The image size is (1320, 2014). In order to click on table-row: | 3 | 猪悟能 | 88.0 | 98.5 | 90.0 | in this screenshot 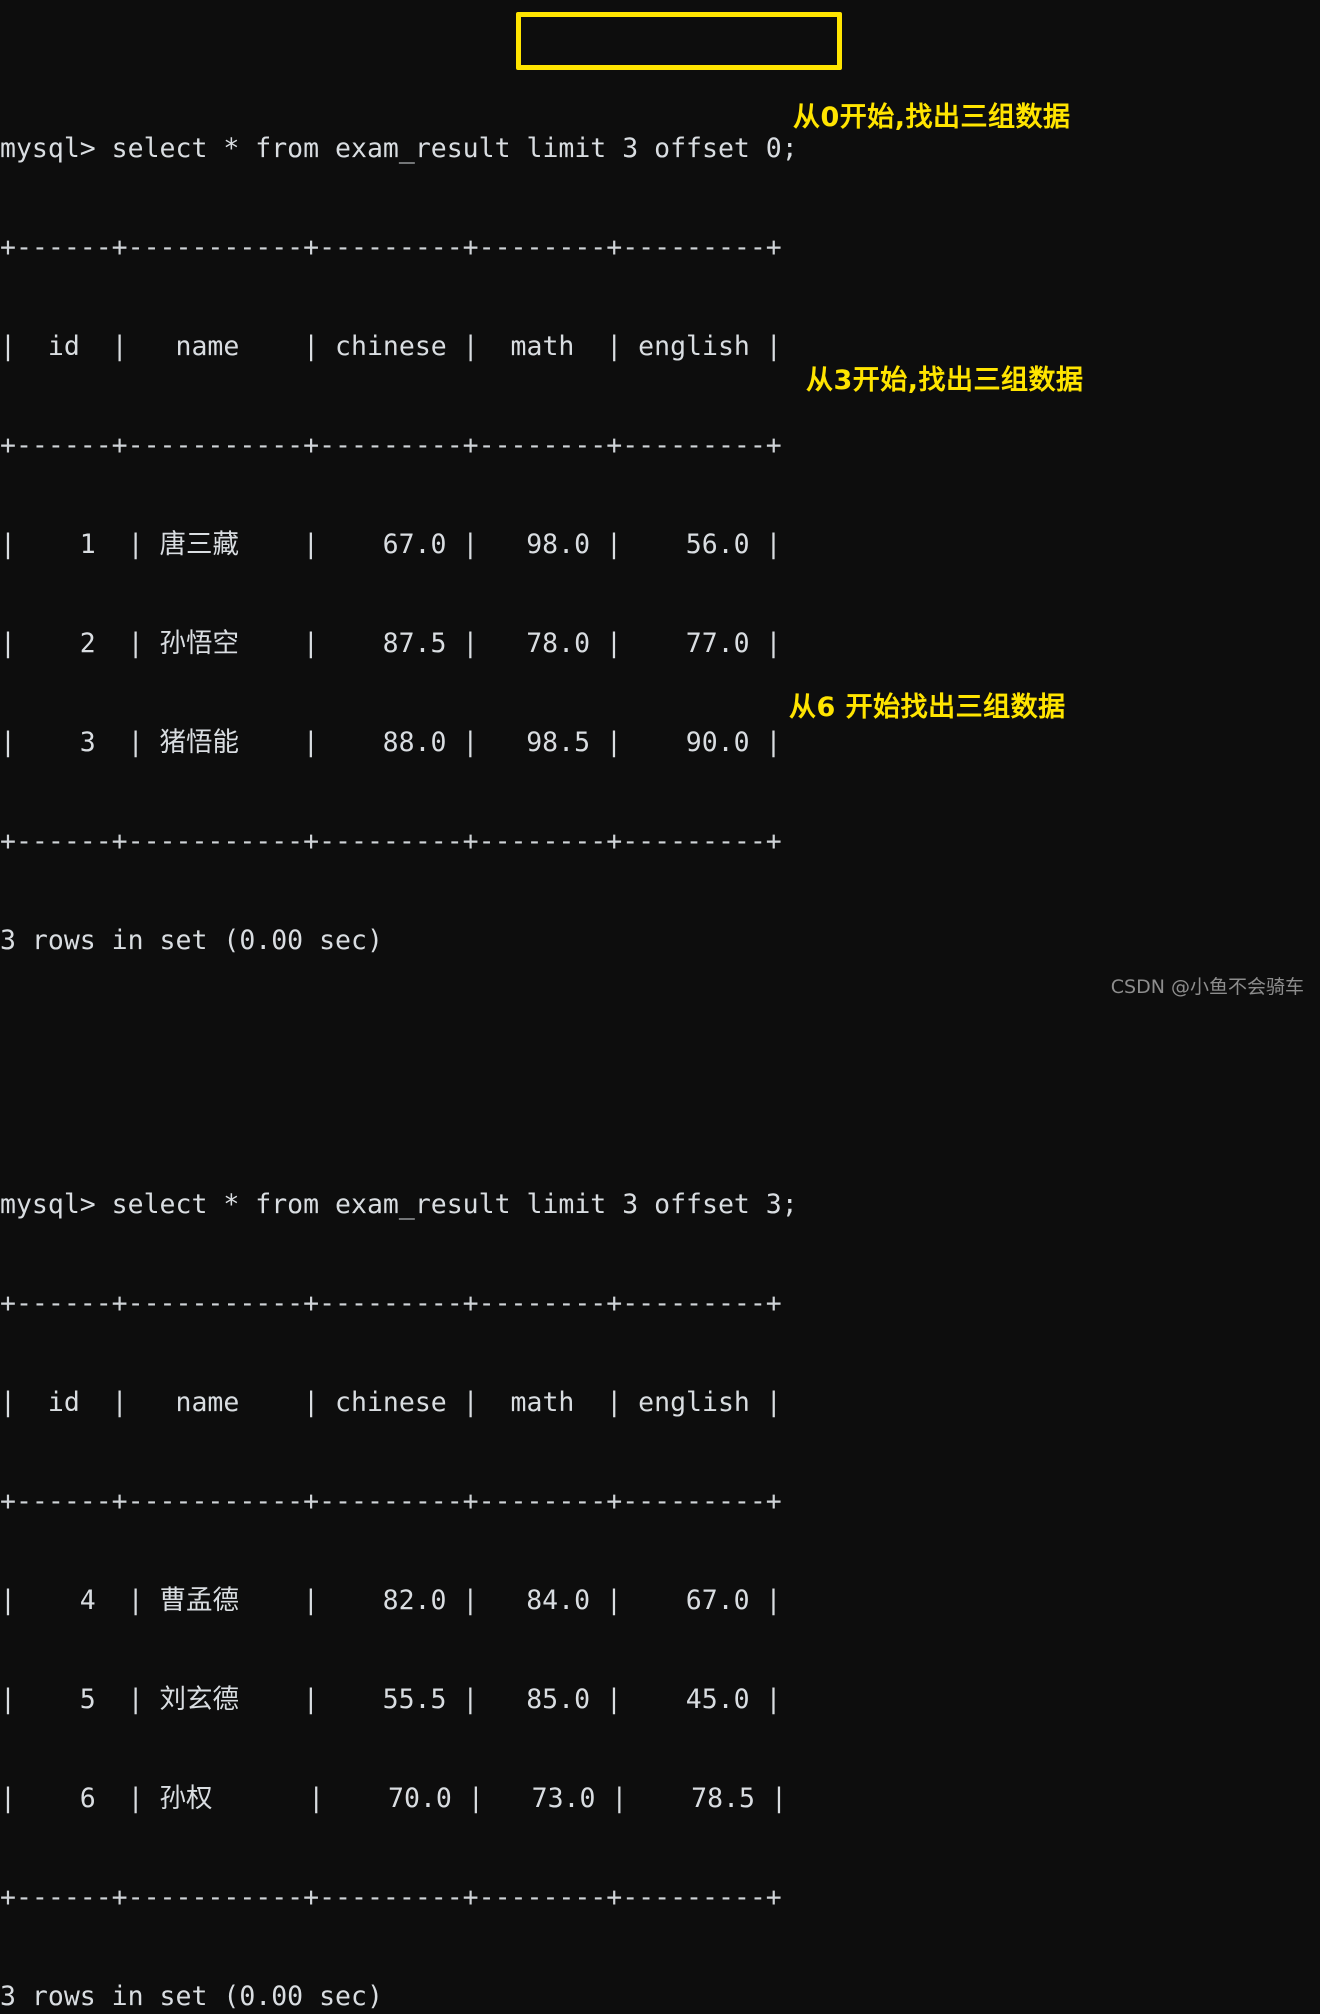, I will do `click(660, 742)`.